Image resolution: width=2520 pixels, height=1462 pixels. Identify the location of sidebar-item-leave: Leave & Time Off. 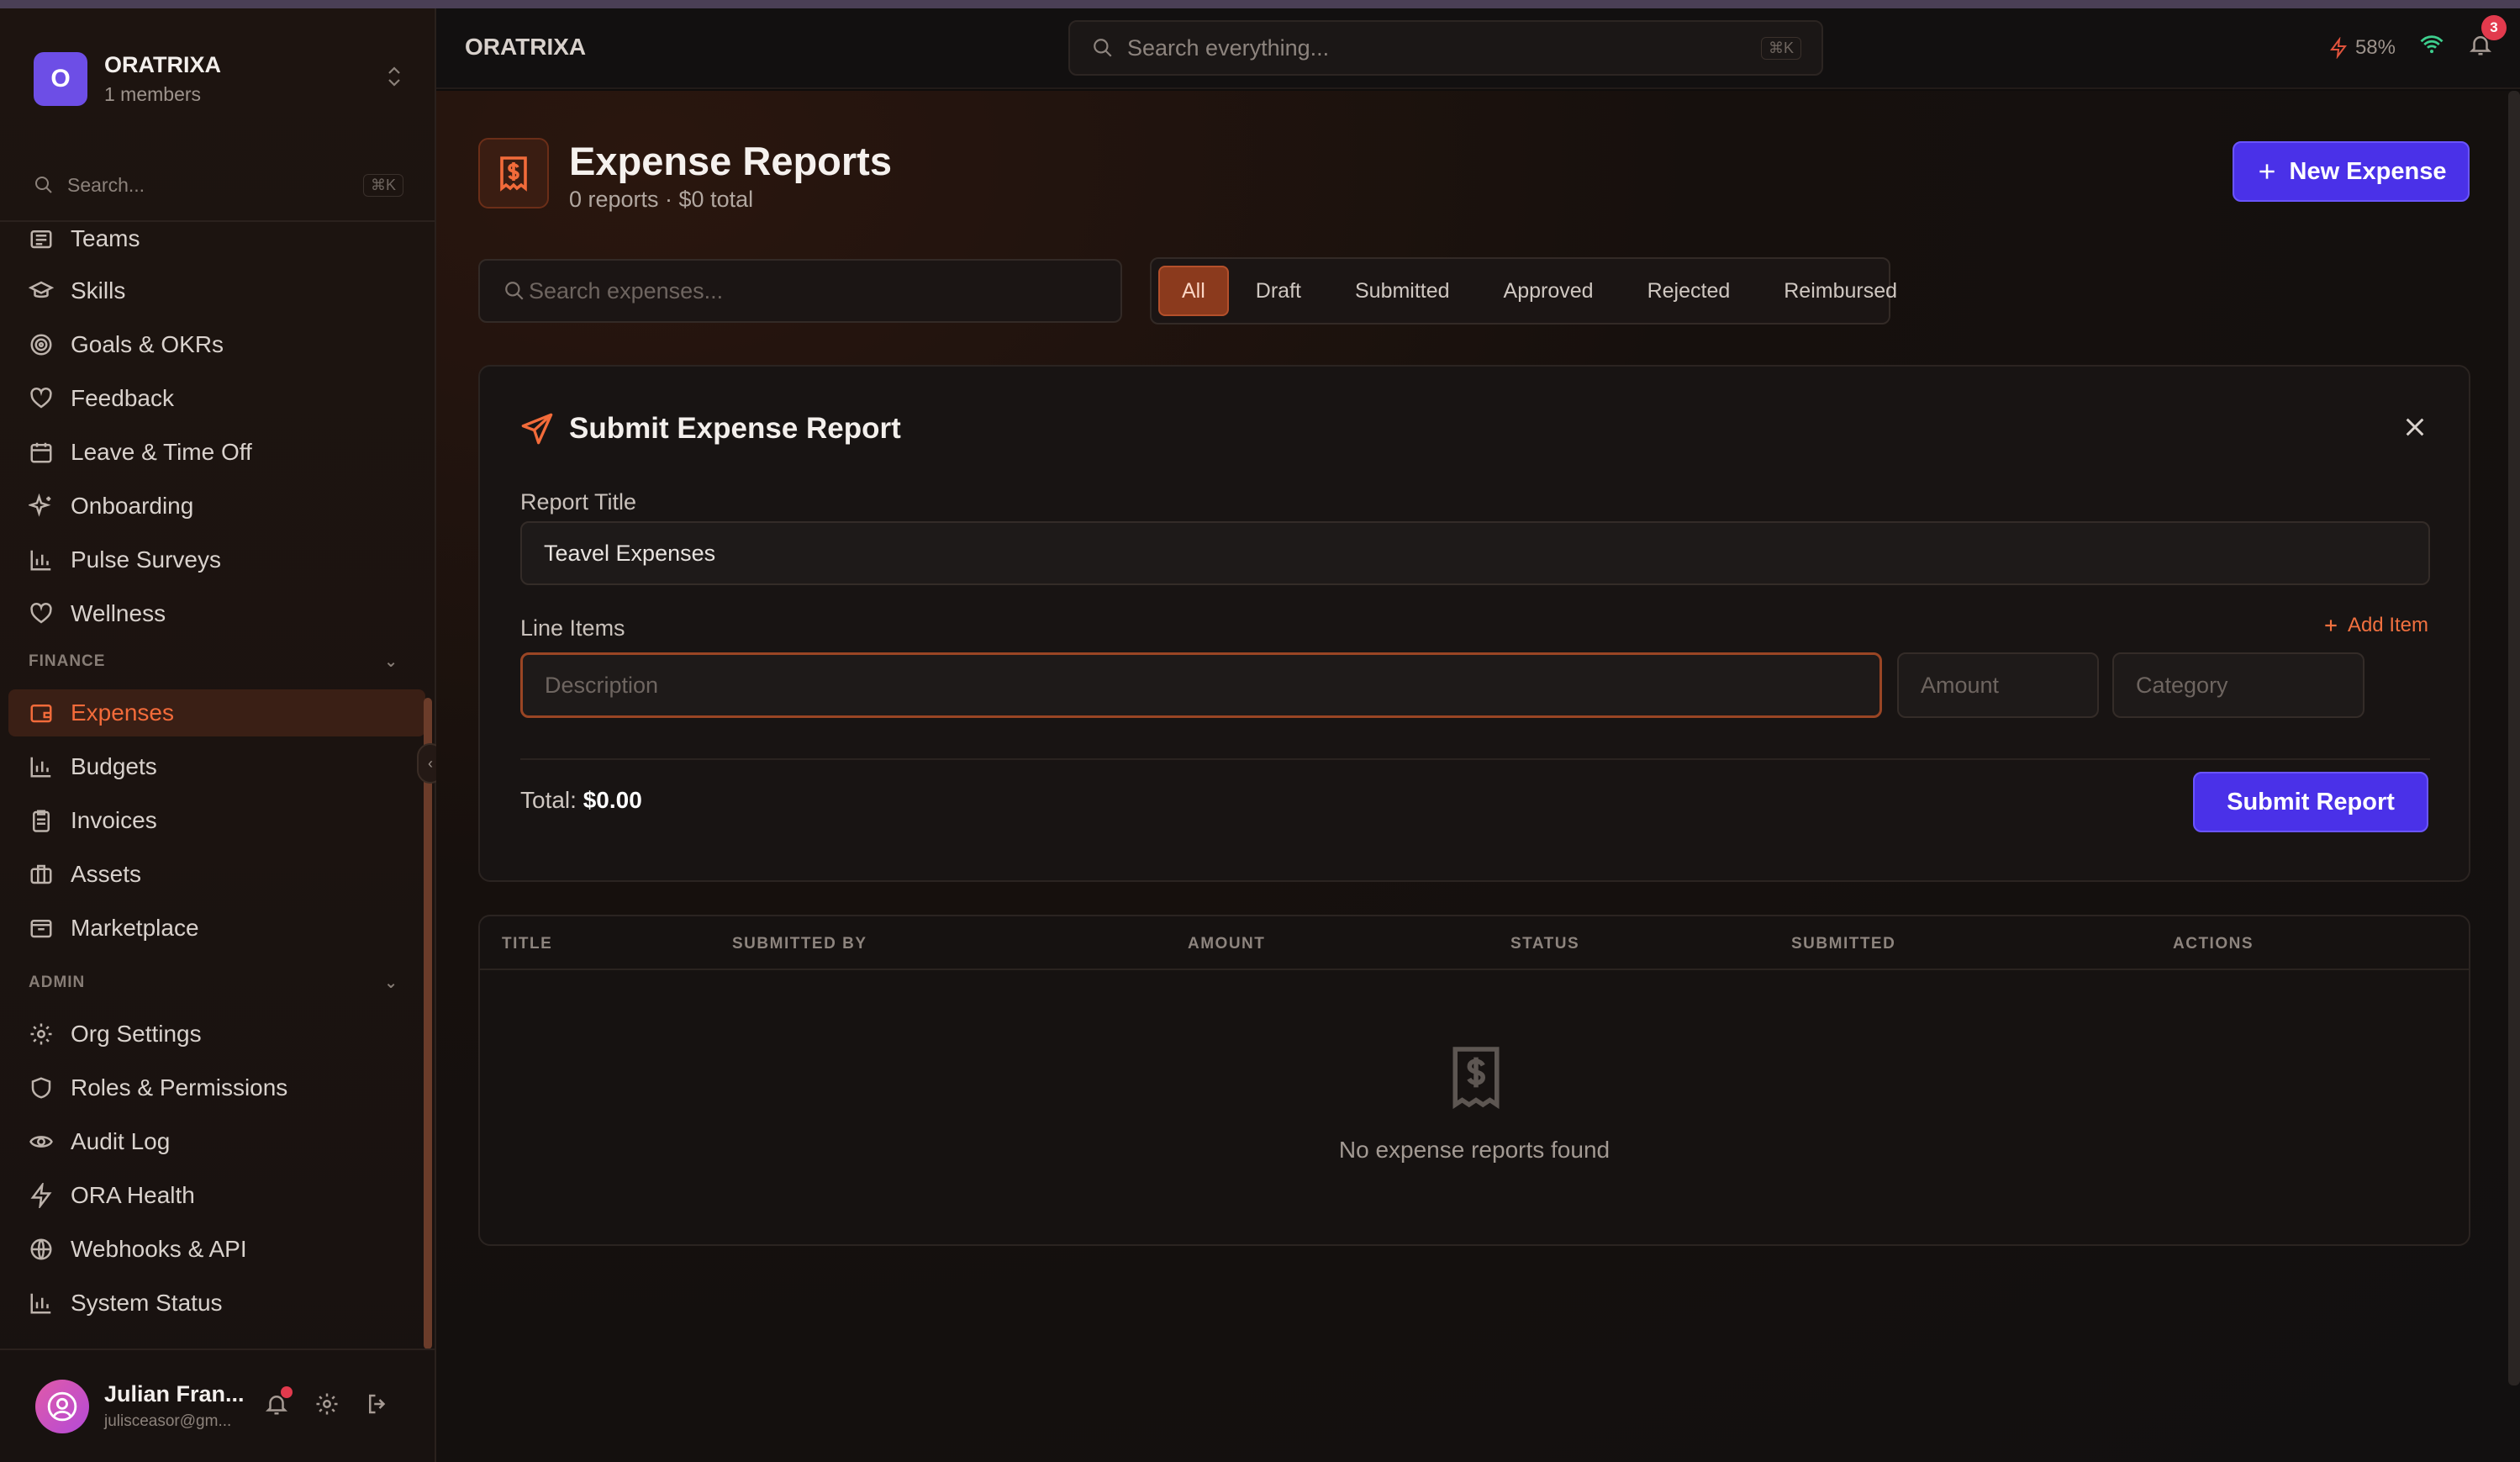
(216, 453).